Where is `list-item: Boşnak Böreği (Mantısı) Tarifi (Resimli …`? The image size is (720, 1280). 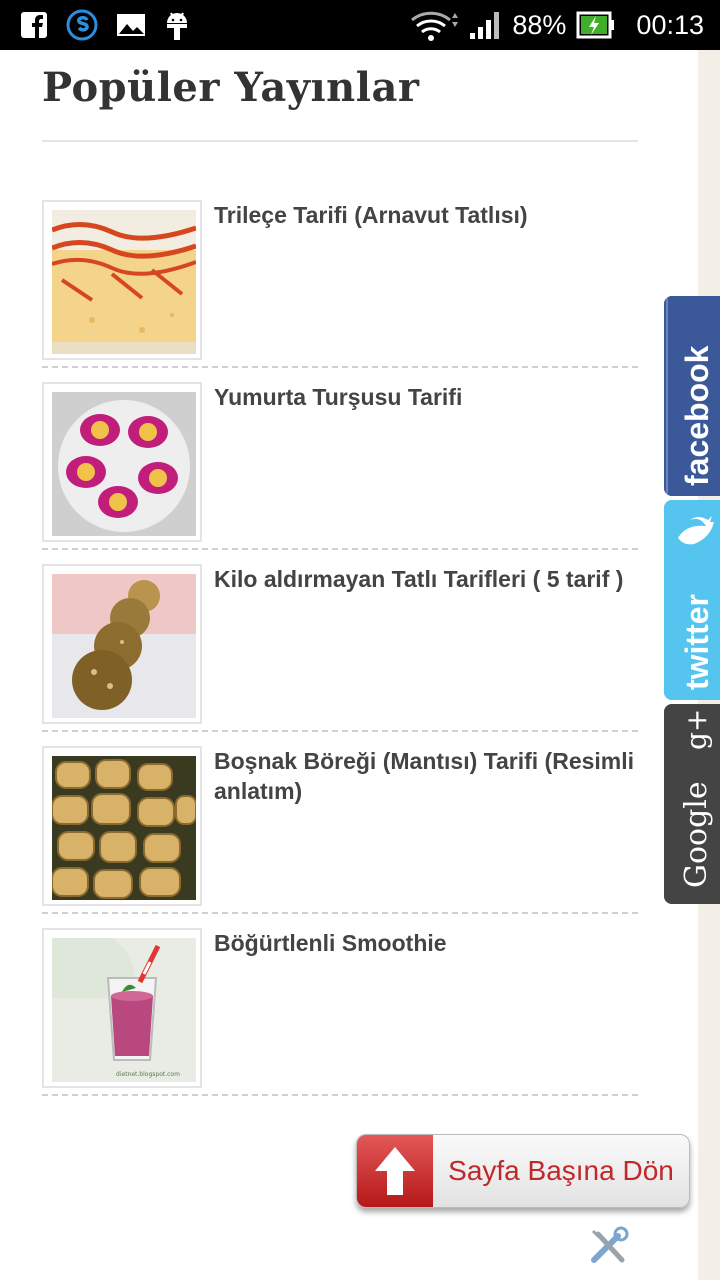 list-item: Boşnak Böreği (Mantısı) Tarifi (Resimli … is located at coordinates (340, 830).